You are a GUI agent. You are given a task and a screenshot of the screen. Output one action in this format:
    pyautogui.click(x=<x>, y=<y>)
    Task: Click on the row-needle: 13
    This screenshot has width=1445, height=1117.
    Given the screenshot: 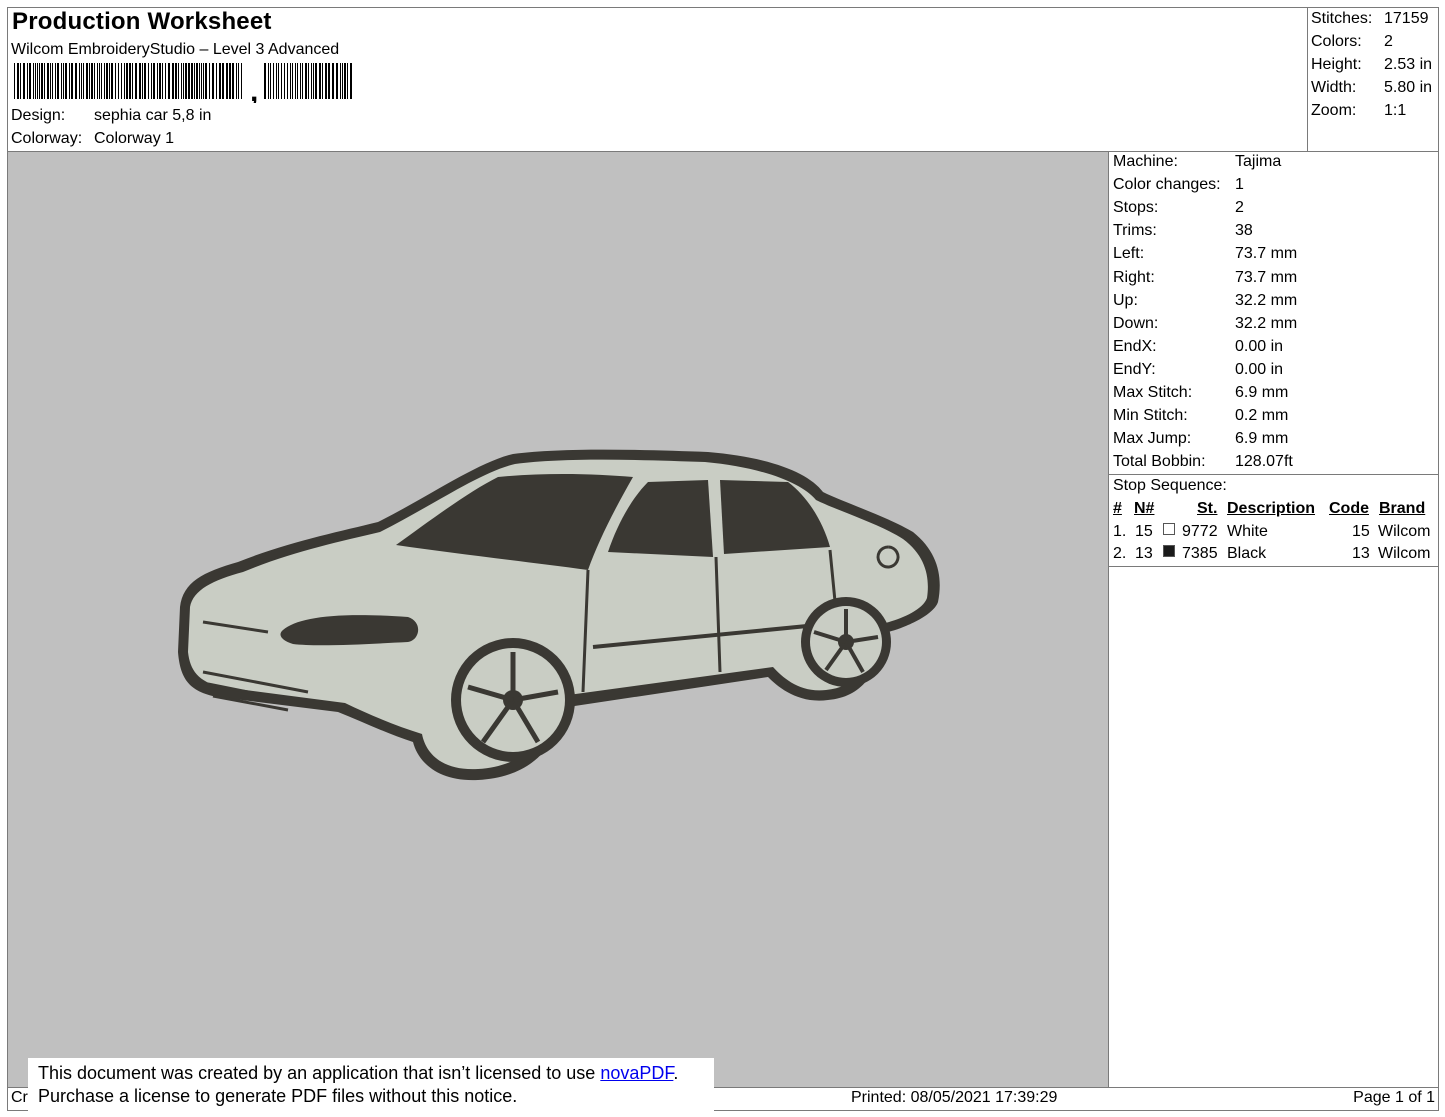 What is the action you would take?
    pyautogui.click(x=1144, y=553)
    